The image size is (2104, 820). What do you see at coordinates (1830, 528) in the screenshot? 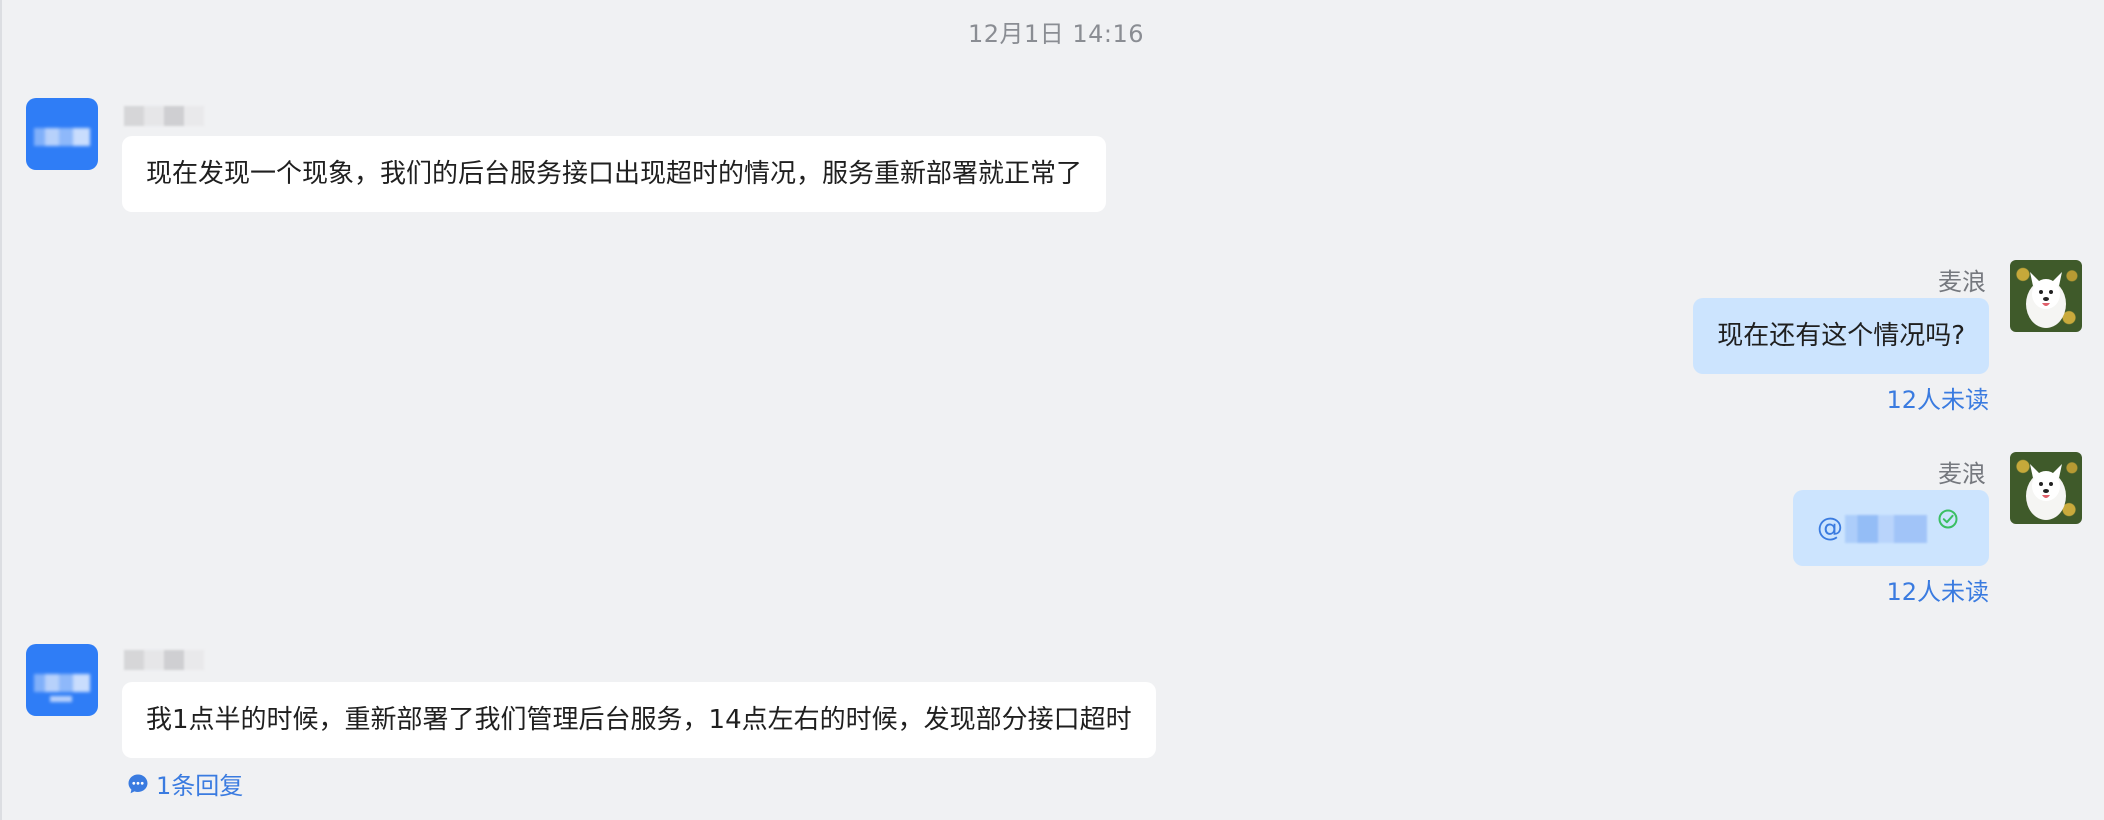
I see `mention-at-symbol: @` at bounding box center [1830, 528].